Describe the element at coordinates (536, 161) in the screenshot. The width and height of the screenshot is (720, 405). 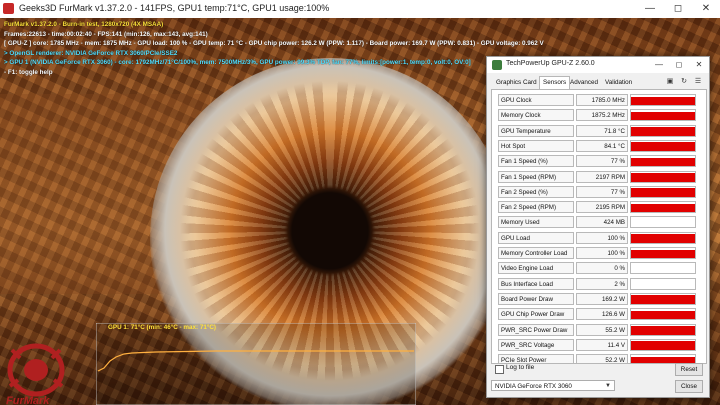
I see `sensor-name: Fan 1 Speed (%)` at that location.